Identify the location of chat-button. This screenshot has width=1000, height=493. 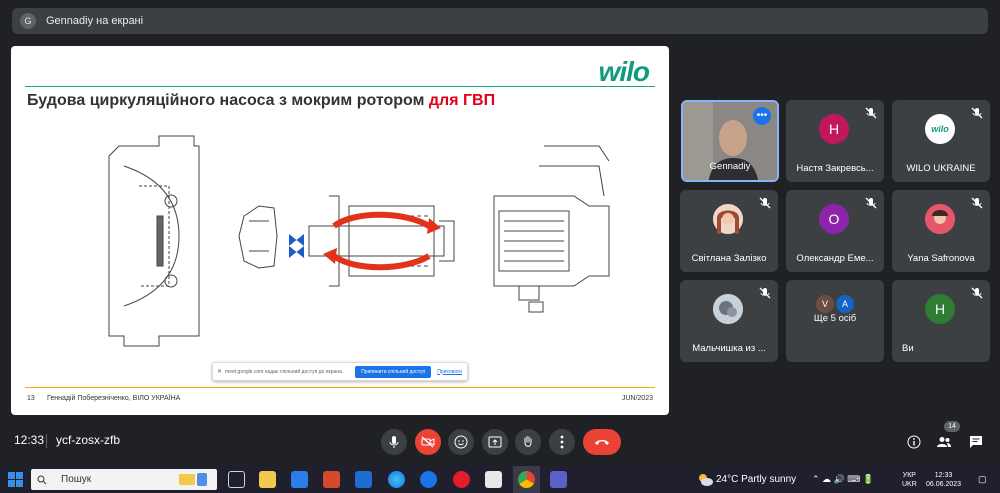
(976, 442).